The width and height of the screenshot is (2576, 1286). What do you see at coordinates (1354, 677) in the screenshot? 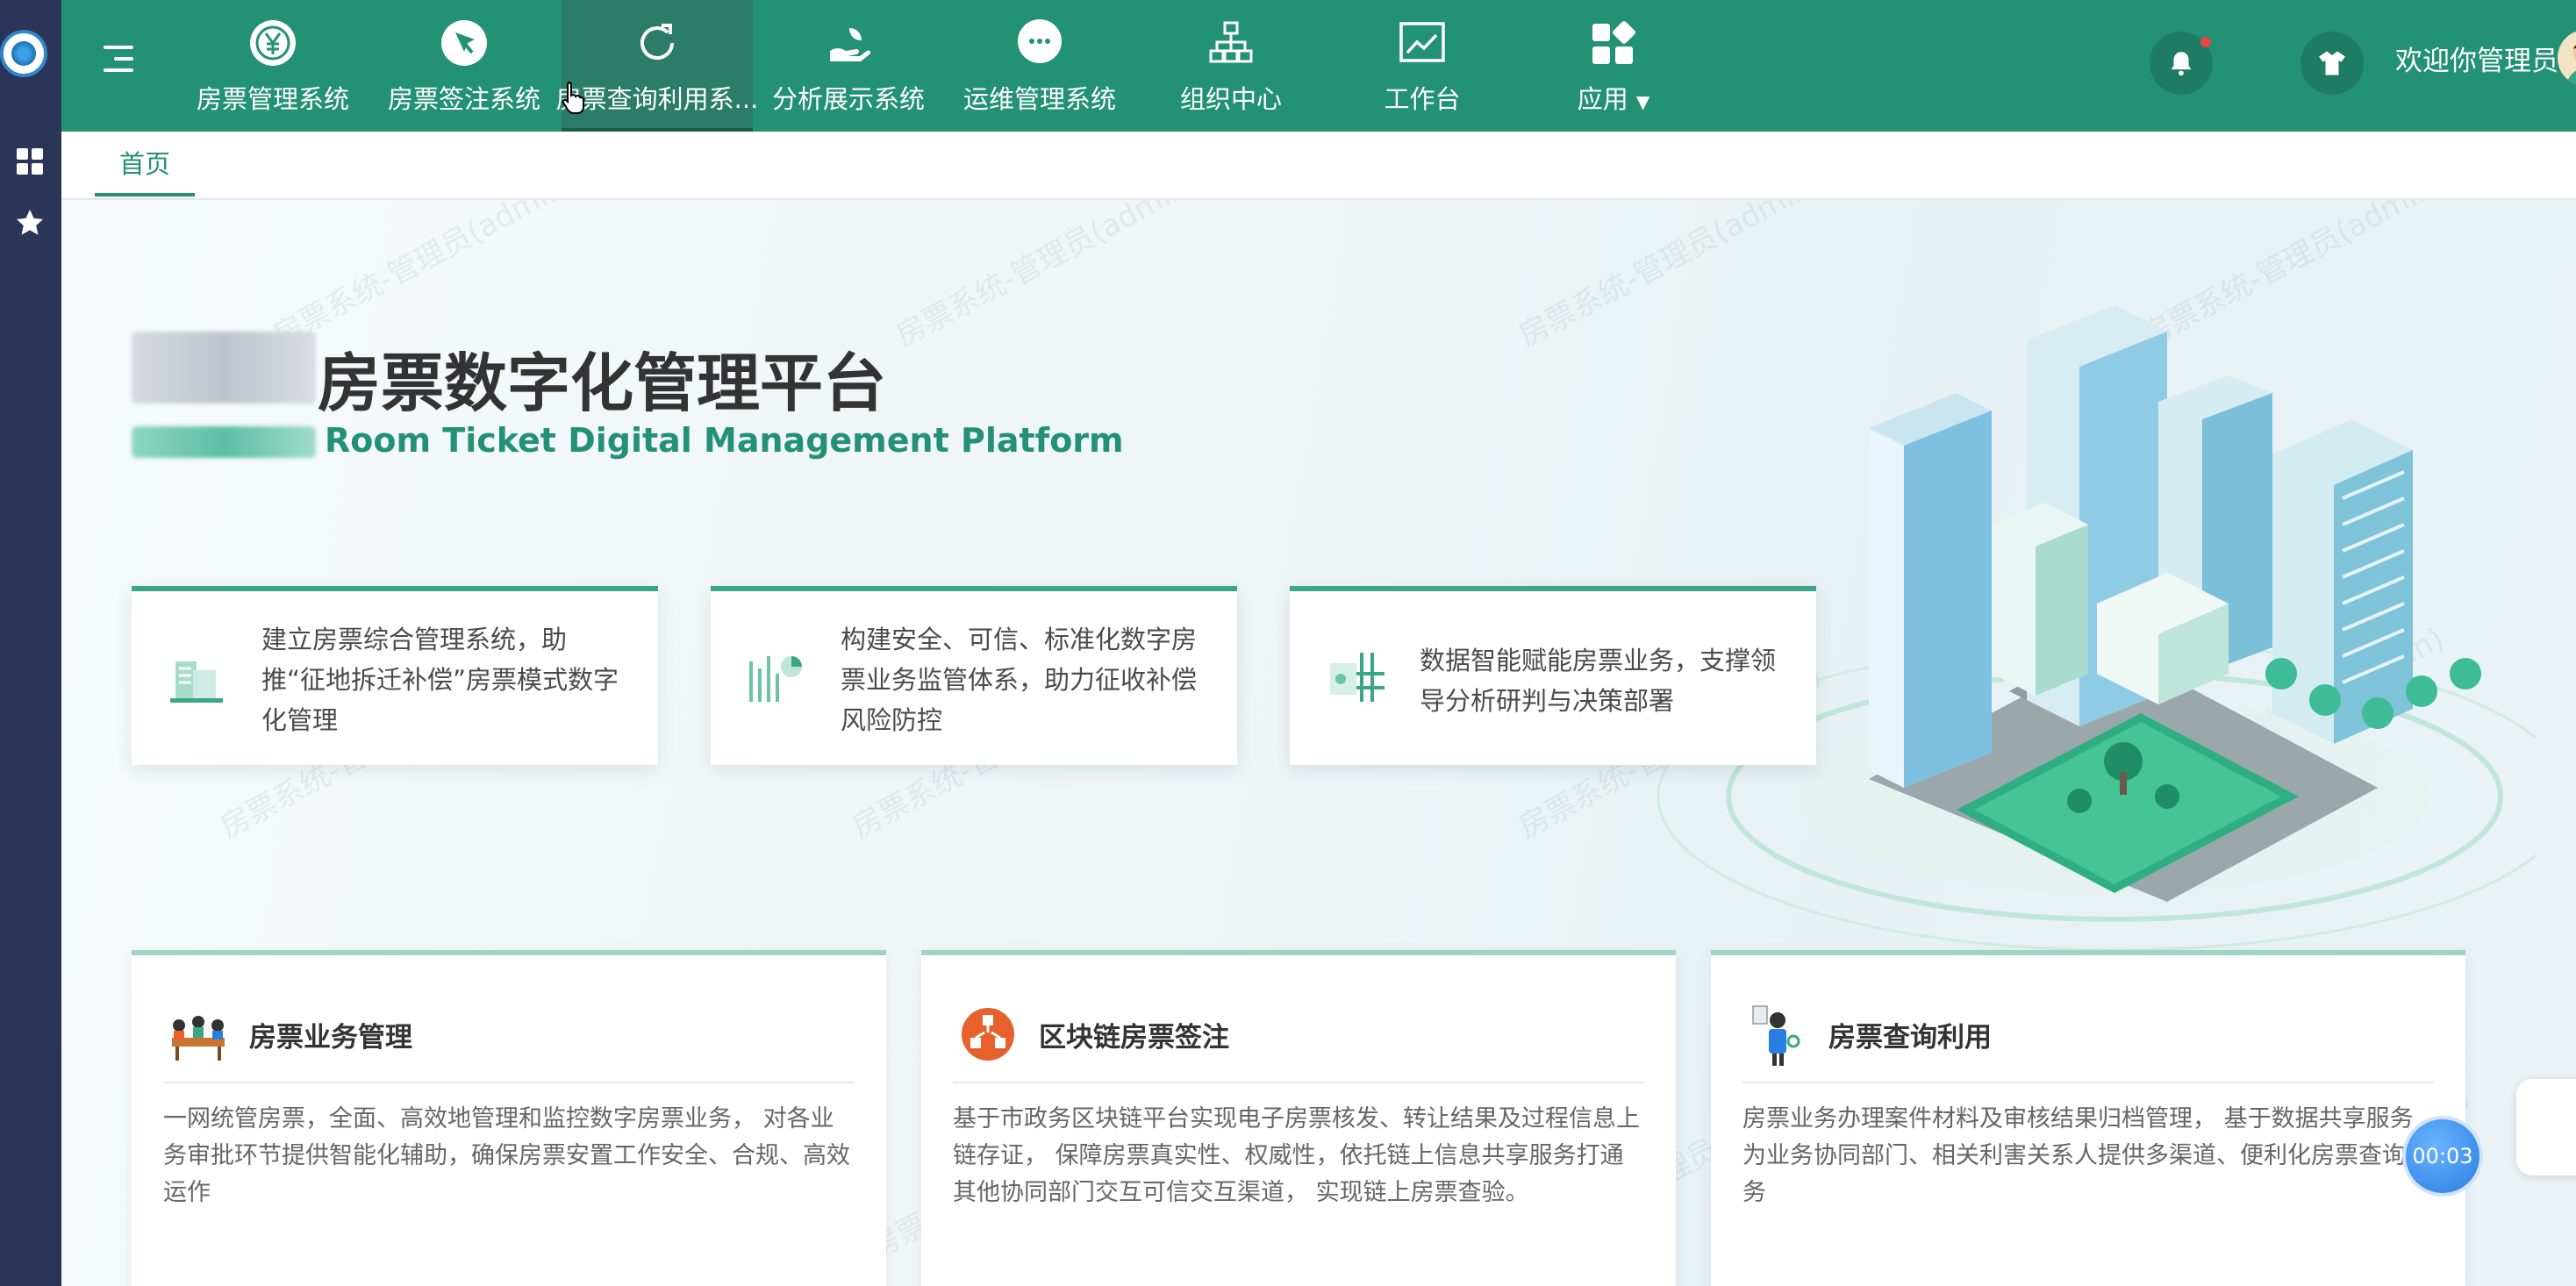
I see `data-grid-icon` at bounding box center [1354, 677].